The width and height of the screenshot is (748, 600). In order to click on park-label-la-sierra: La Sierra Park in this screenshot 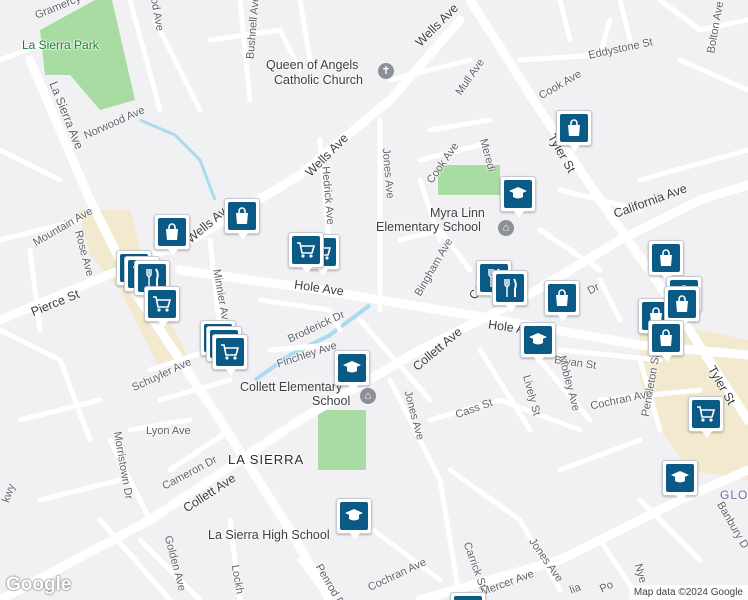, I will do `click(60, 45)`.